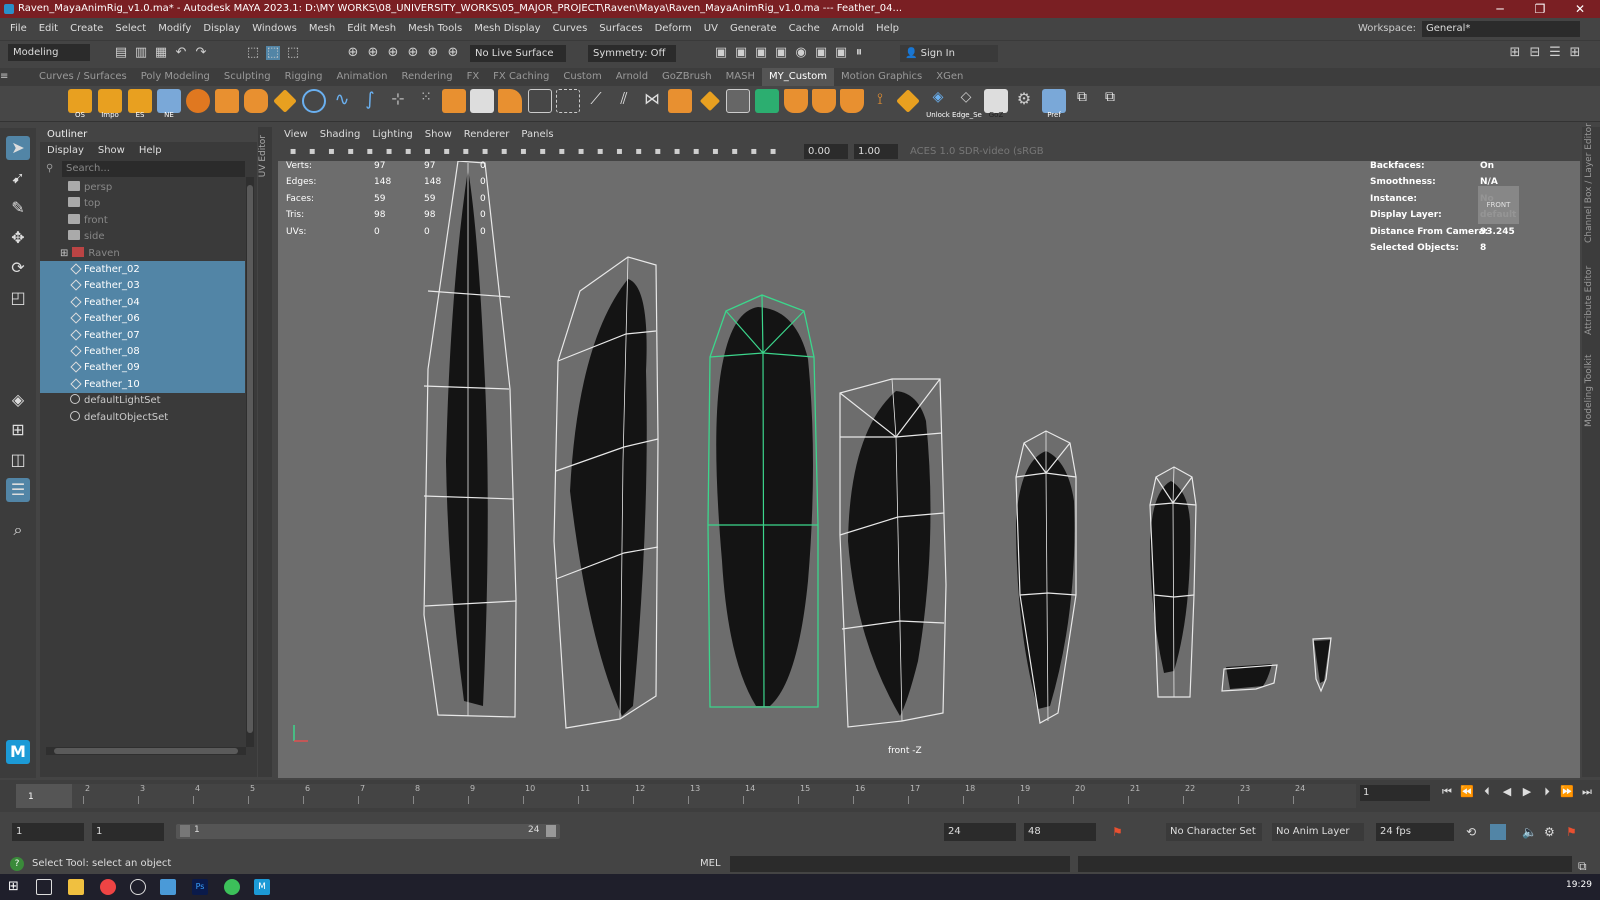  Describe the element at coordinates (826, 151) in the screenshot. I see `exposure-field: 0.00` at that location.